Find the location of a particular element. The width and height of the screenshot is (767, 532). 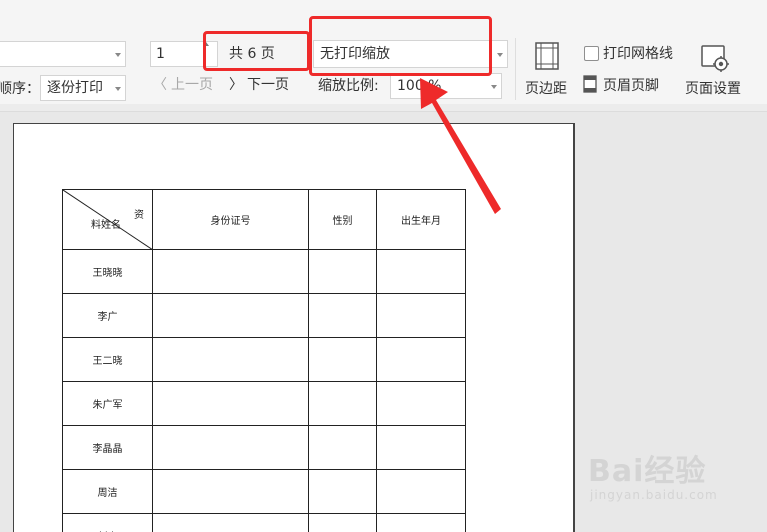

header-cell: 性别 is located at coordinates (342, 219).